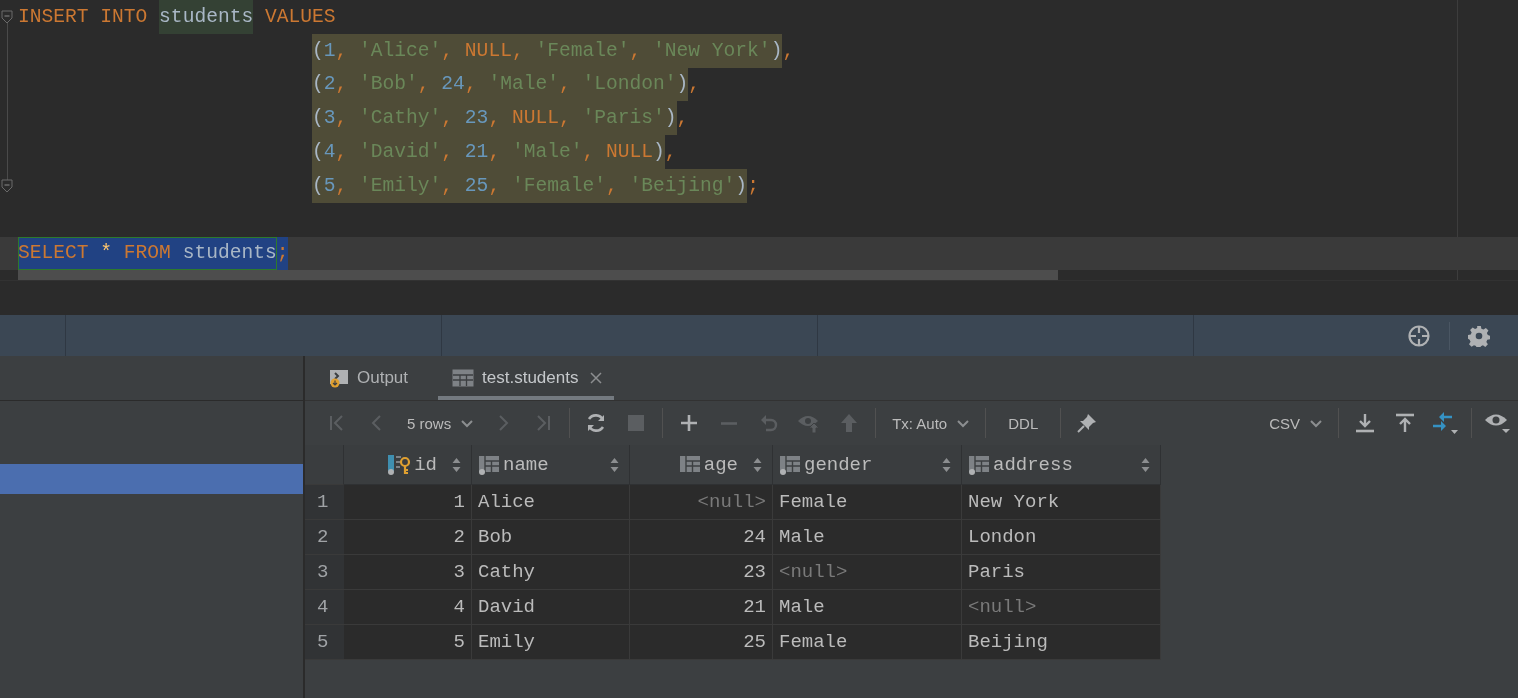 Image resolution: width=1518 pixels, height=698 pixels. Describe the element at coordinates (440, 423) in the screenshot. I see `rows-dropdown: 5 rows` at that location.